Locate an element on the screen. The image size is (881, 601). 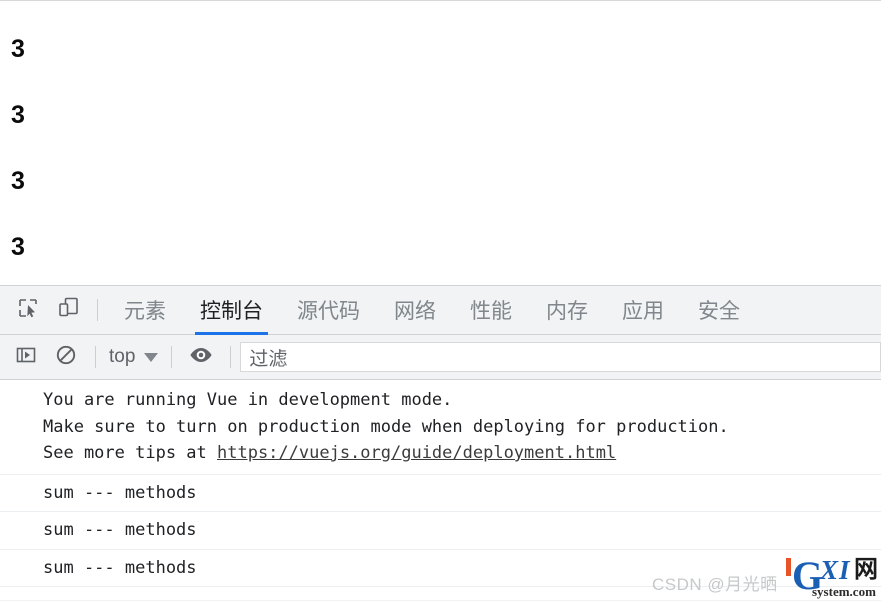
tab-console: 控制台 is located at coordinates (231, 310).